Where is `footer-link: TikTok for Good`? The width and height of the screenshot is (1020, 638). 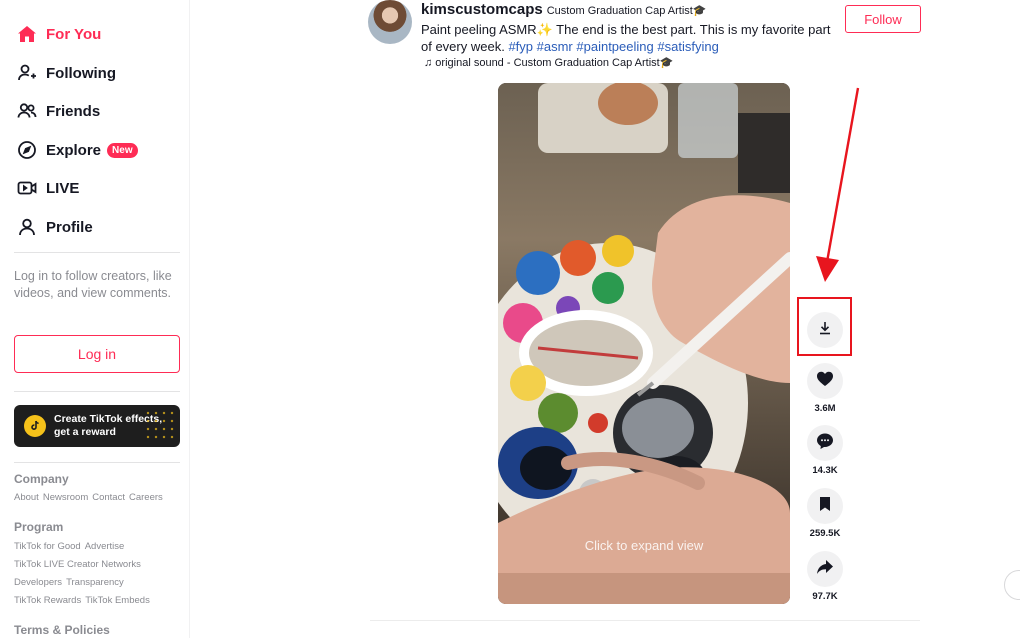 footer-link: TikTok for Good is located at coordinates (47, 546).